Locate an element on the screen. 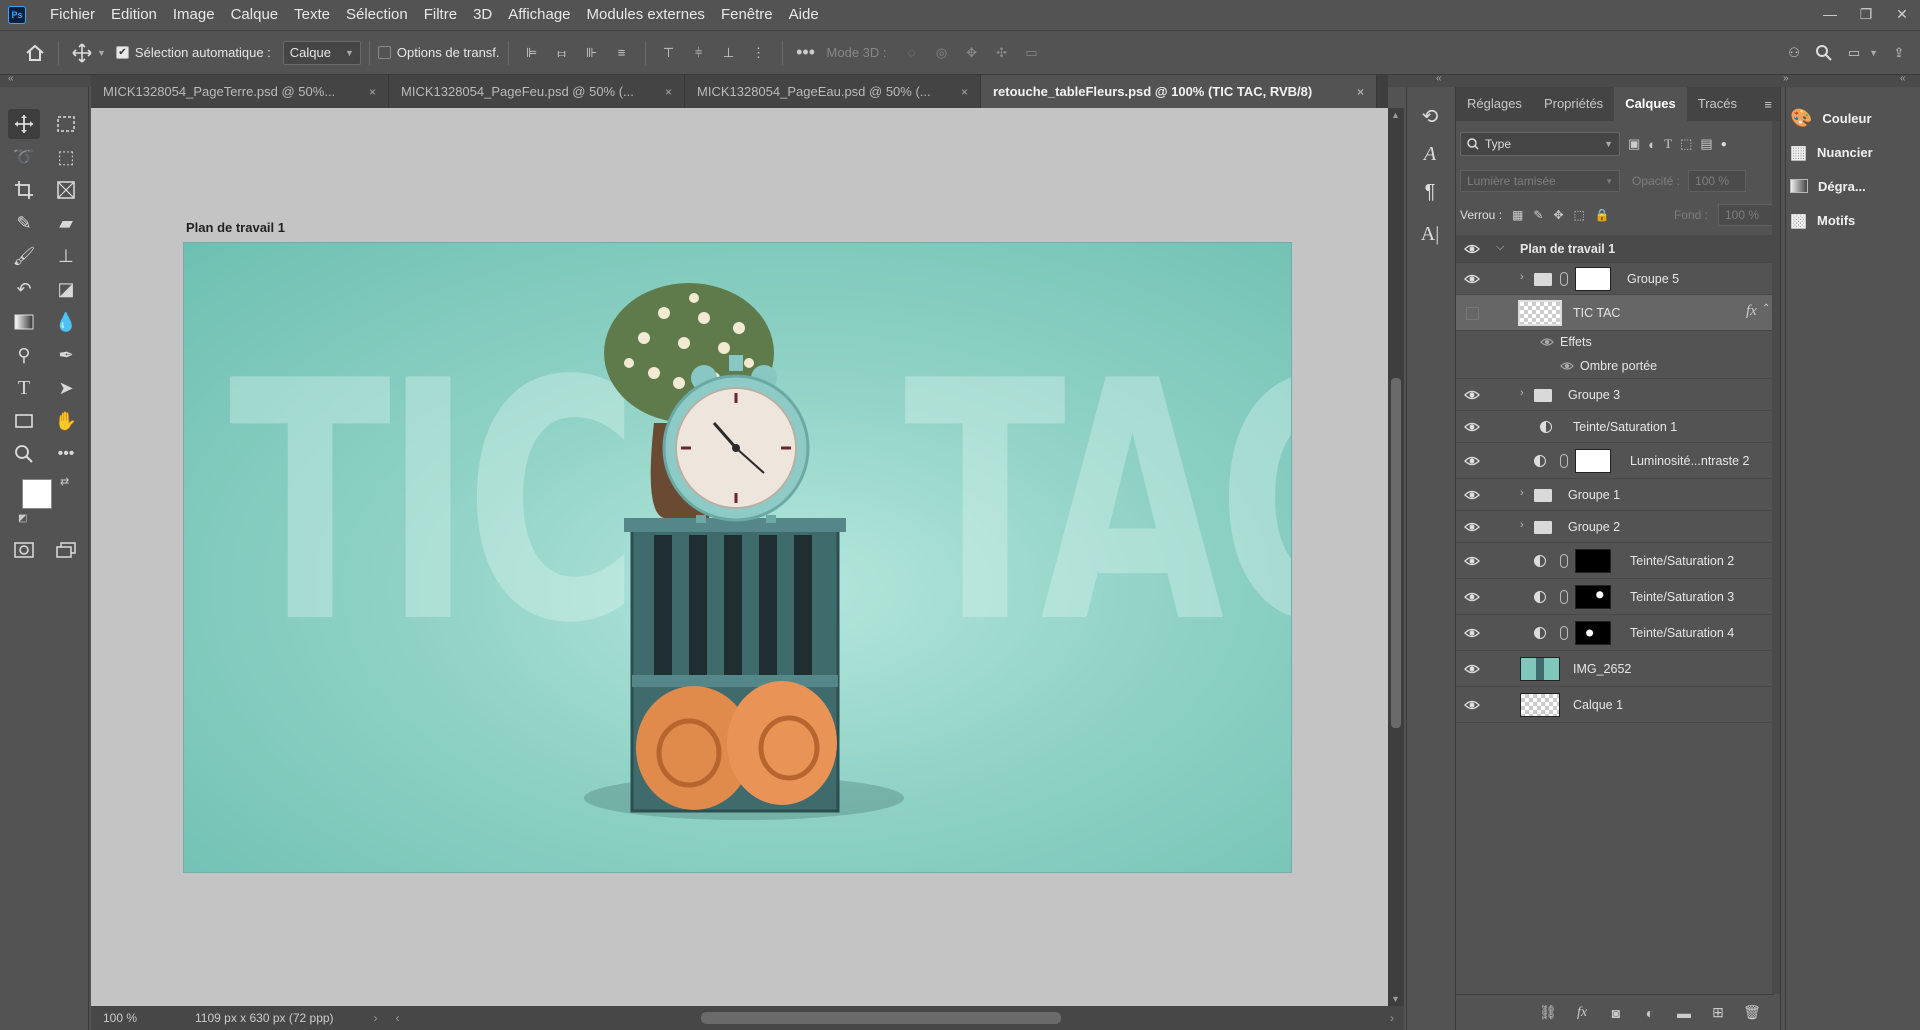 The width and height of the screenshot is (1920, 1030). layer-row-luminosite-contraste-2: Luminosité...ntraste 2 is located at coordinates (1615, 461).